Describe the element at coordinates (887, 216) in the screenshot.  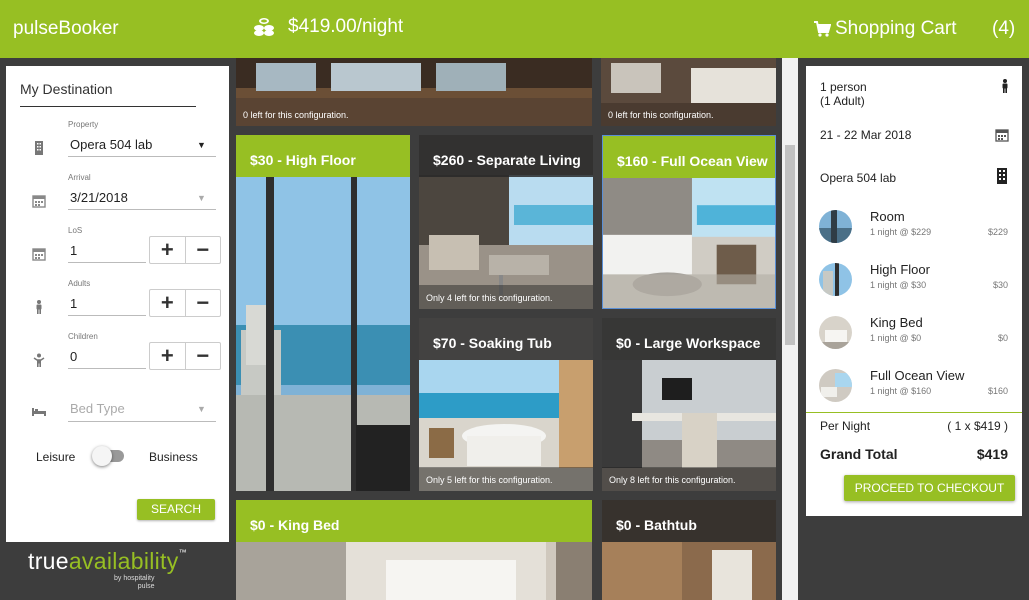
I see `item-name: Room` at that location.